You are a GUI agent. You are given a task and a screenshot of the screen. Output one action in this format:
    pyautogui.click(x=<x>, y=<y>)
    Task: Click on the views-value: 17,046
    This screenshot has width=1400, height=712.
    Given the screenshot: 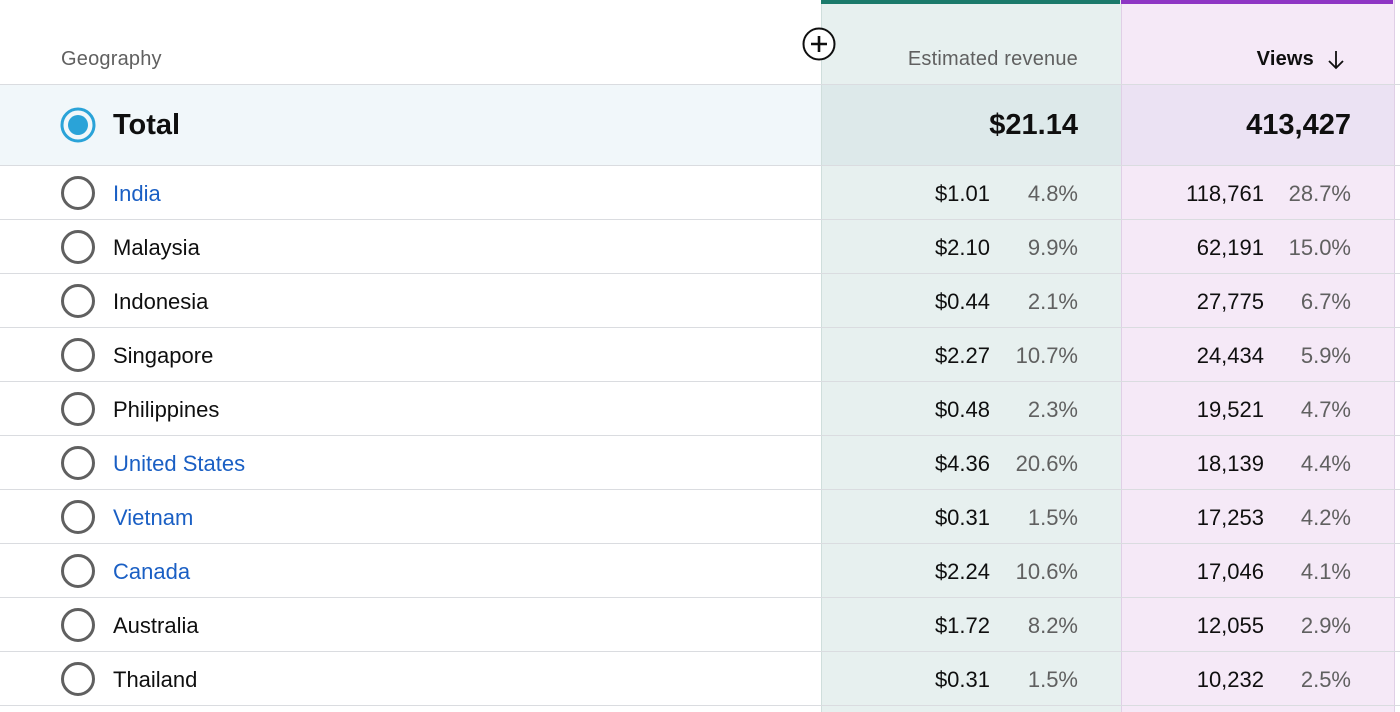 What is the action you would take?
    pyautogui.click(x=1230, y=571)
    